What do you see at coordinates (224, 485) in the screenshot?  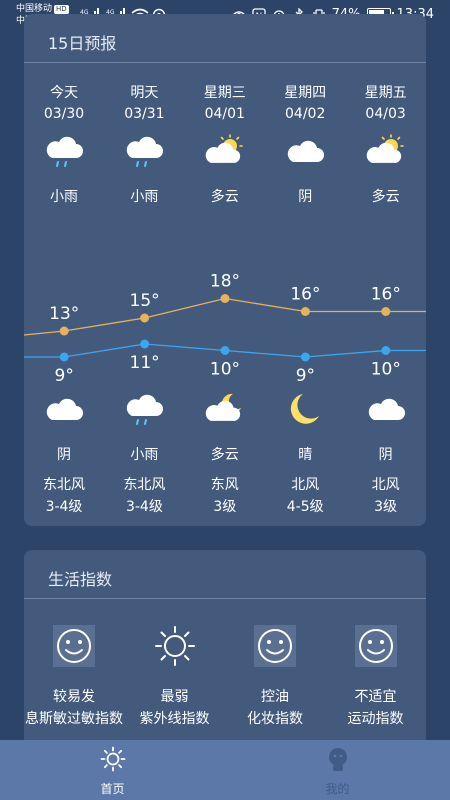 I see `wind-direction: 东风` at bounding box center [224, 485].